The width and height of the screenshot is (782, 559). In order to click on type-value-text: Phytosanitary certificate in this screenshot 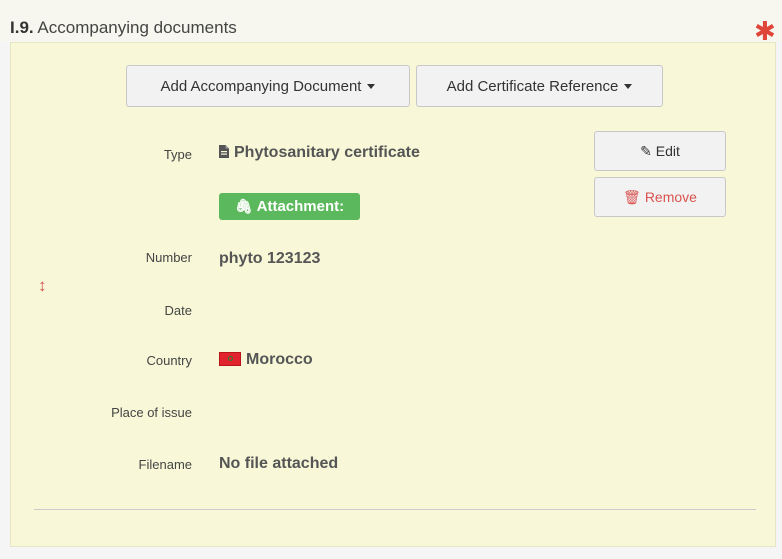, I will do `click(327, 152)`.